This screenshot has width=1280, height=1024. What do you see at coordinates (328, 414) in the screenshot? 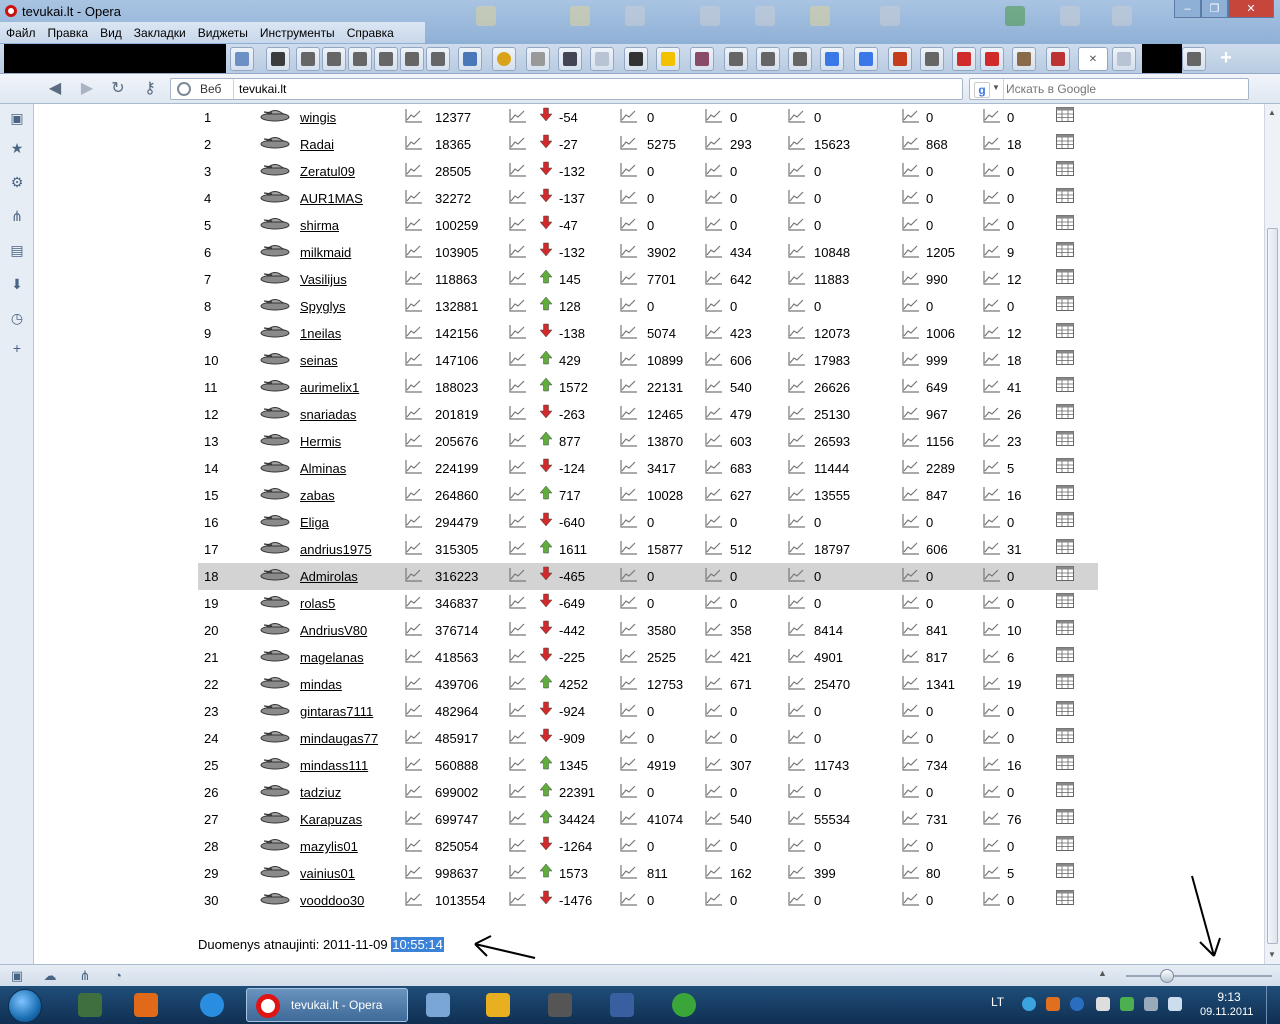
I see `player-link: snariadas` at bounding box center [328, 414].